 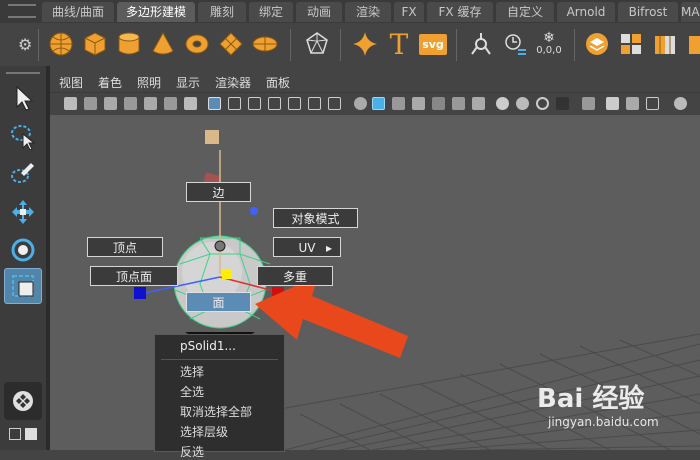 I want to click on poly-torus-icon, so click(x=197, y=44).